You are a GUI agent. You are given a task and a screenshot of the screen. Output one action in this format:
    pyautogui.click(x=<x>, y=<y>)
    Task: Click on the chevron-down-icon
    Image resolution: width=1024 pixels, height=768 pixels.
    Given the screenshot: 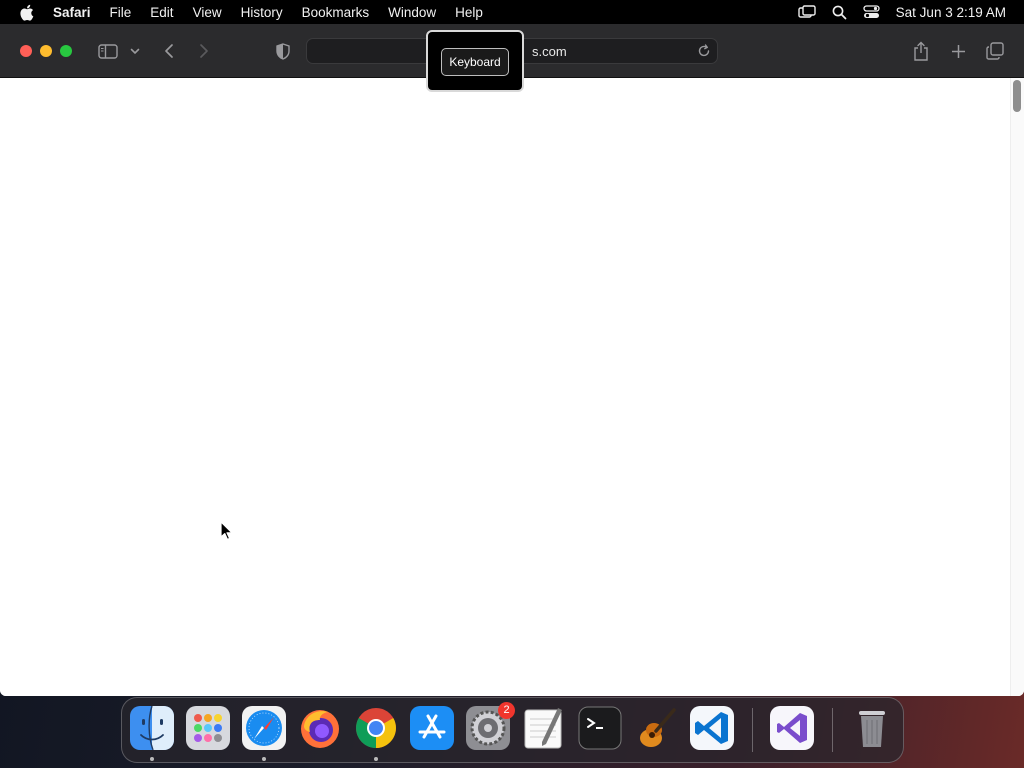 What is the action you would take?
    pyautogui.click(x=135, y=51)
    